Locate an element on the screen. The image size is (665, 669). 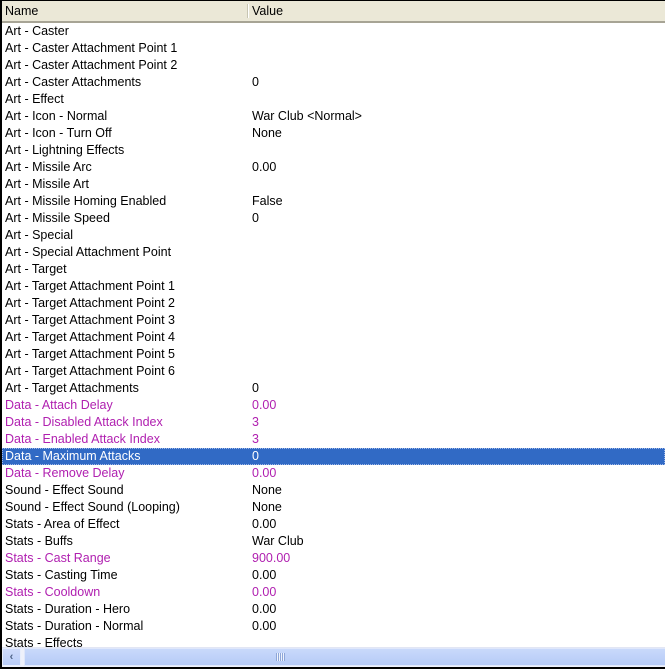
table-row: Art - Target is located at coordinates (333, 269).